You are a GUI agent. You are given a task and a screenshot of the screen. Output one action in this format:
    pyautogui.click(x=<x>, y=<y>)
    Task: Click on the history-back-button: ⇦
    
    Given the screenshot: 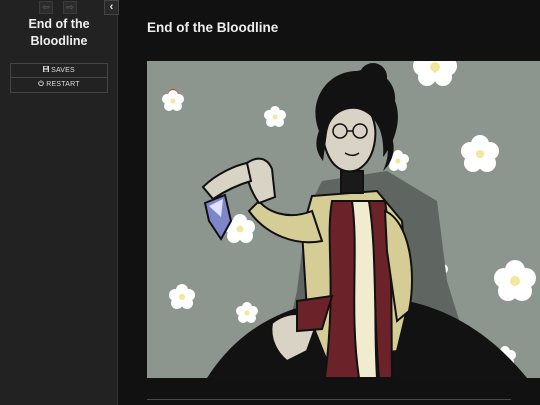 What is the action you would take?
    pyautogui.click(x=46, y=7)
    